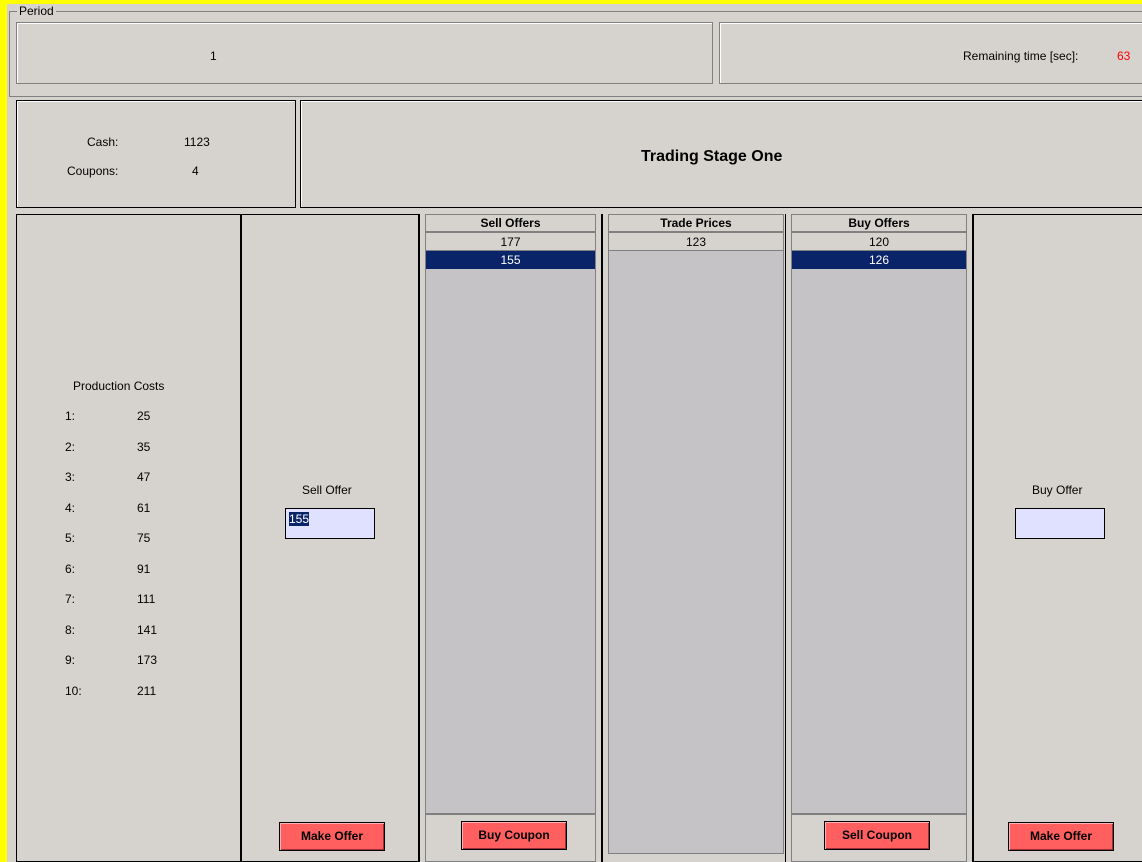 This screenshot has height=862, width=1142. I want to click on timer-label: Remaining time [sec]:, so click(1021, 56).